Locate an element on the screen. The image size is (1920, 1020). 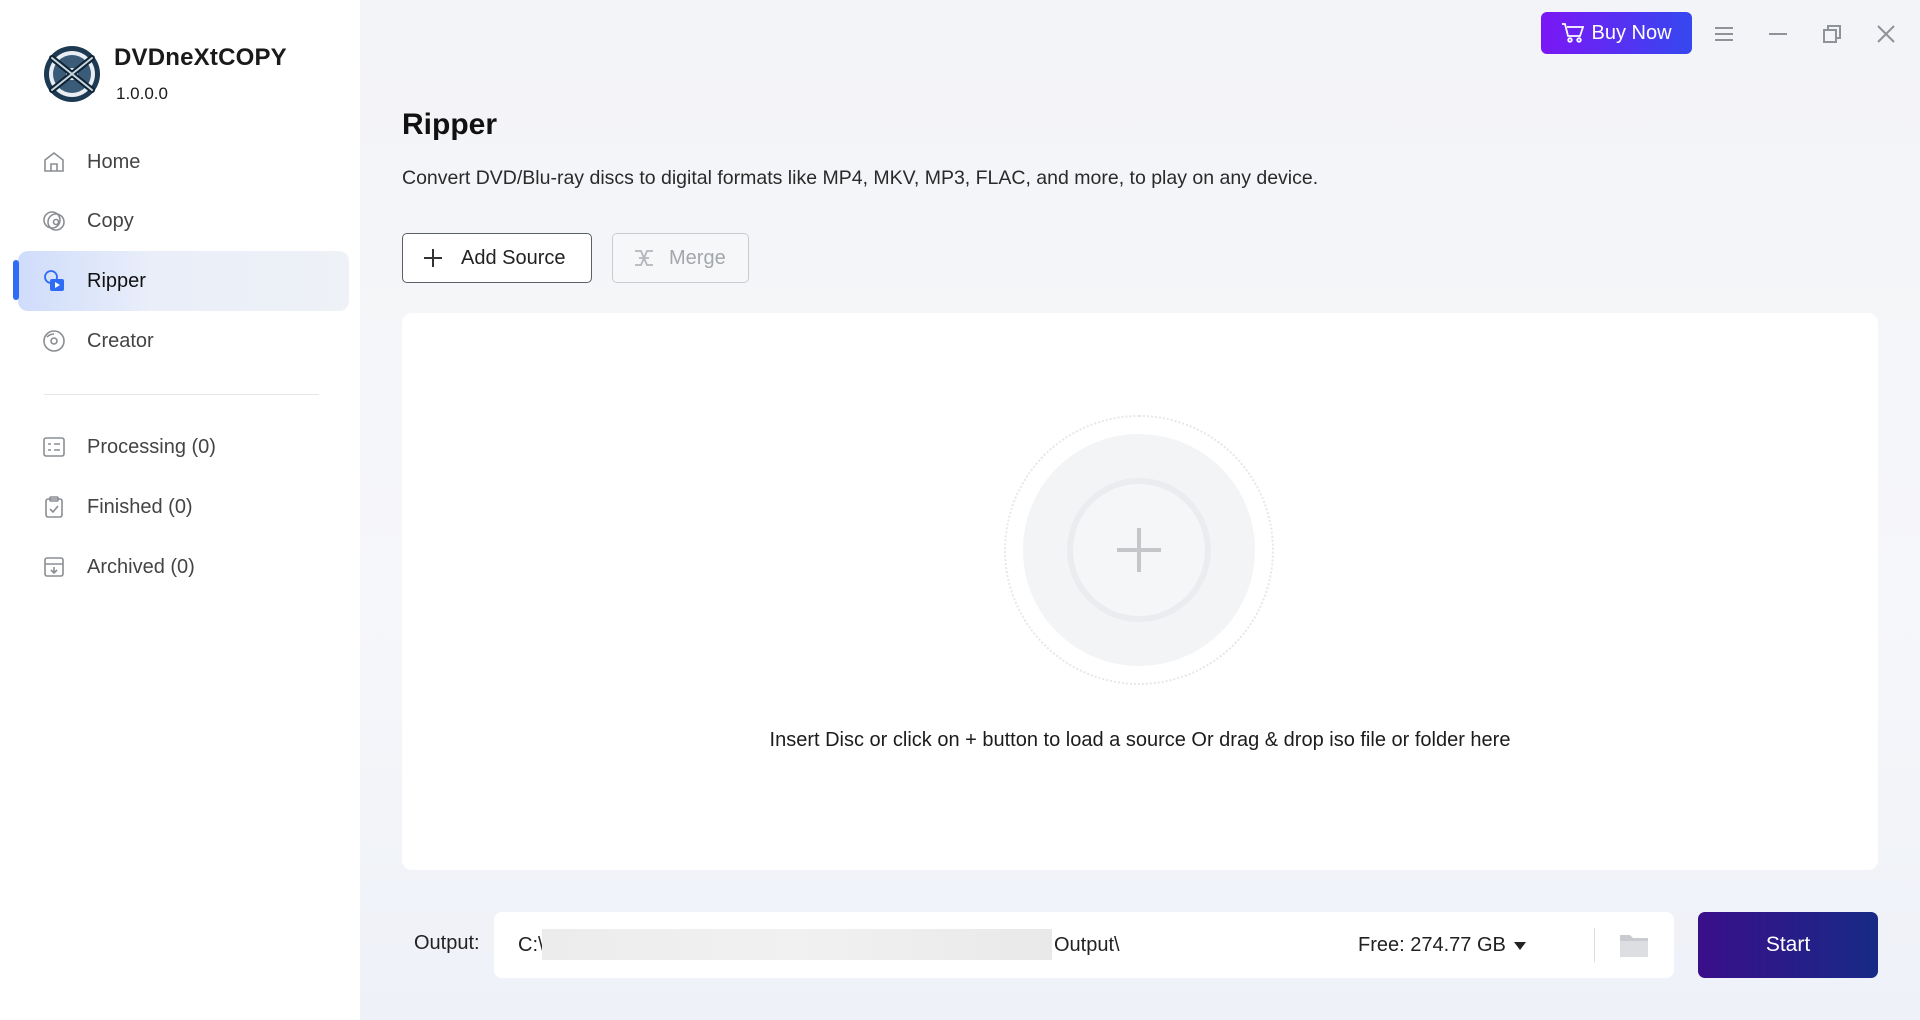
output-separator is located at coordinates (1594, 945).